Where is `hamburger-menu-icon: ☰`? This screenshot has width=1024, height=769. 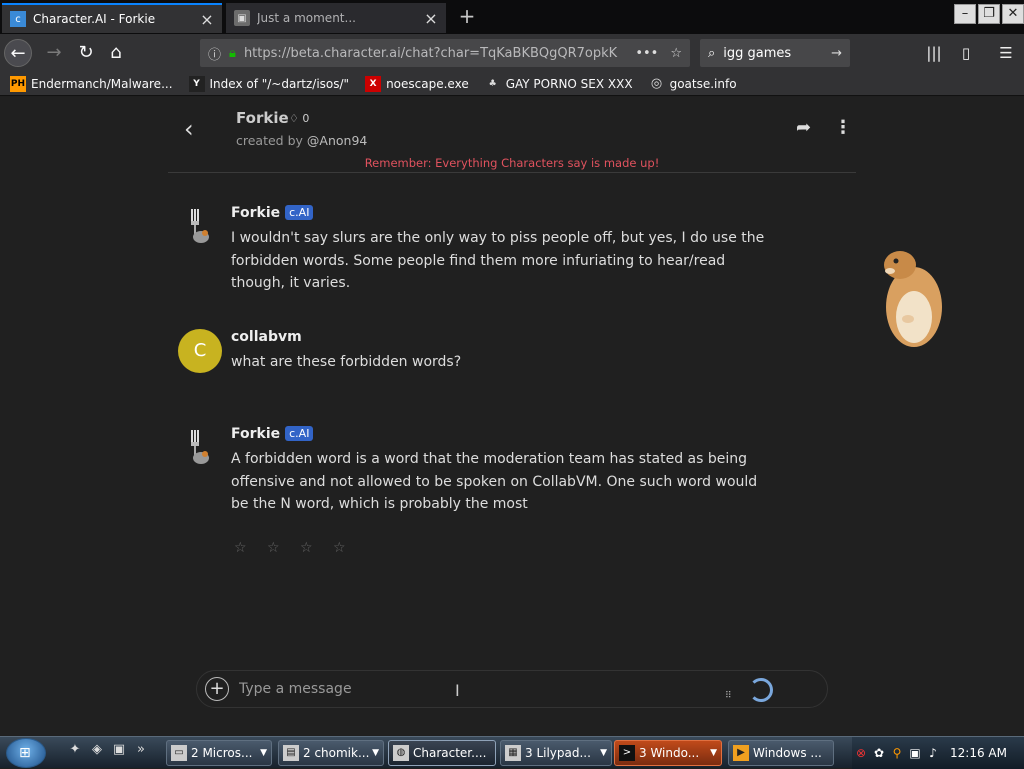
hamburger-menu-icon: ☰ is located at coordinates (1006, 53).